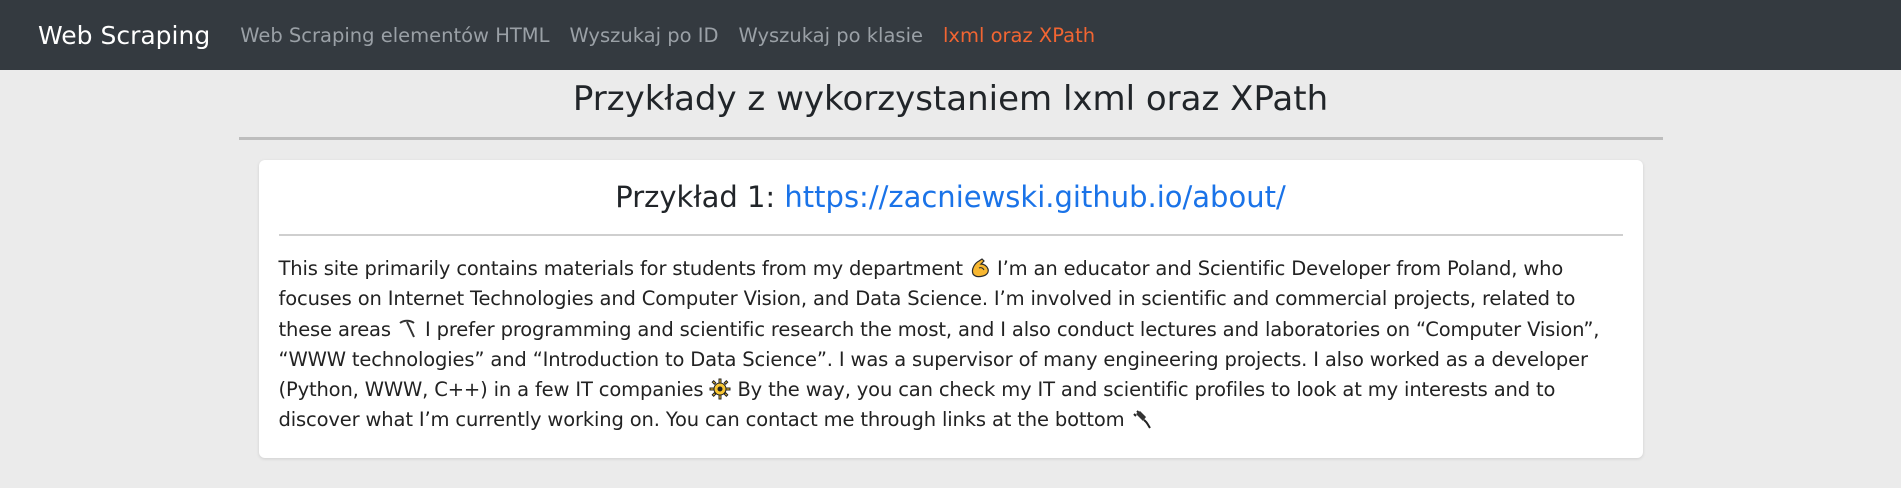 Image resolution: width=1901 pixels, height=488 pixels. What do you see at coordinates (124, 35) in the screenshot?
I see `brand-link: Web Scraping` at bounding box center [124, 35].